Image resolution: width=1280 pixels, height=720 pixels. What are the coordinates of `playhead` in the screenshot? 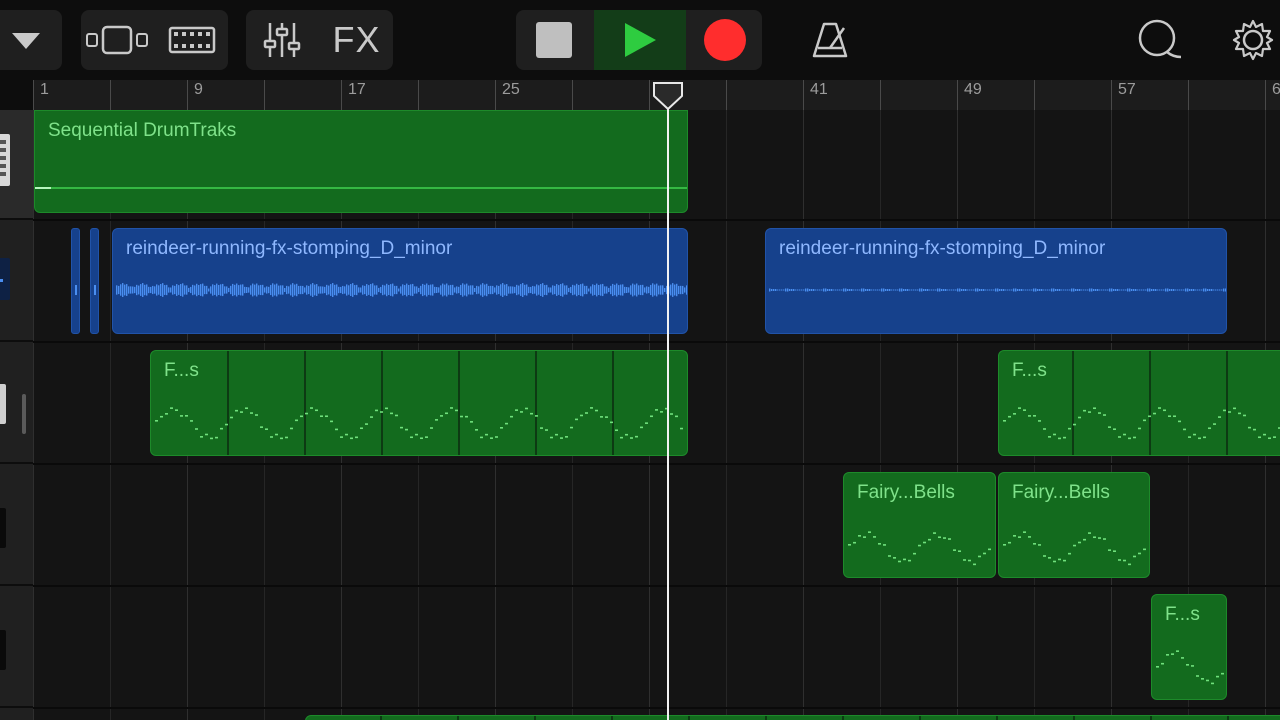 It's located at (668, 401).